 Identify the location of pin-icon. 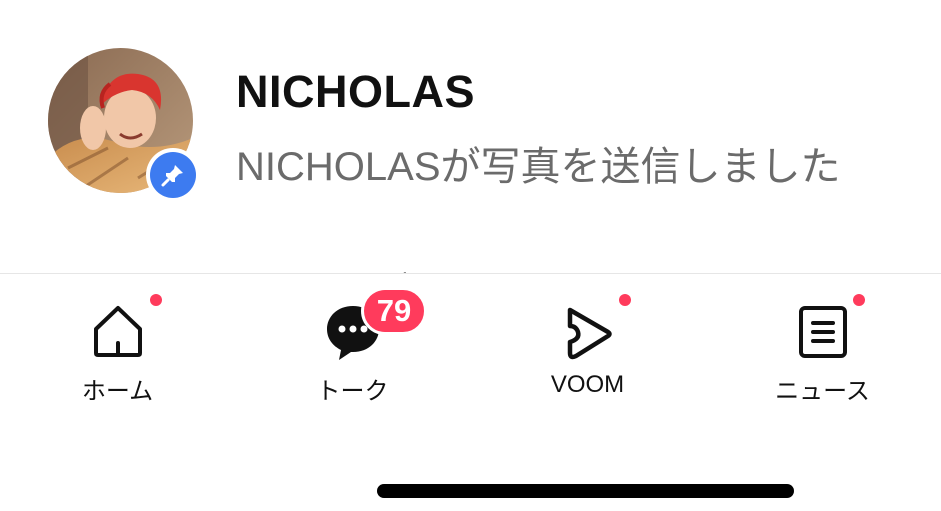
(173, 175).